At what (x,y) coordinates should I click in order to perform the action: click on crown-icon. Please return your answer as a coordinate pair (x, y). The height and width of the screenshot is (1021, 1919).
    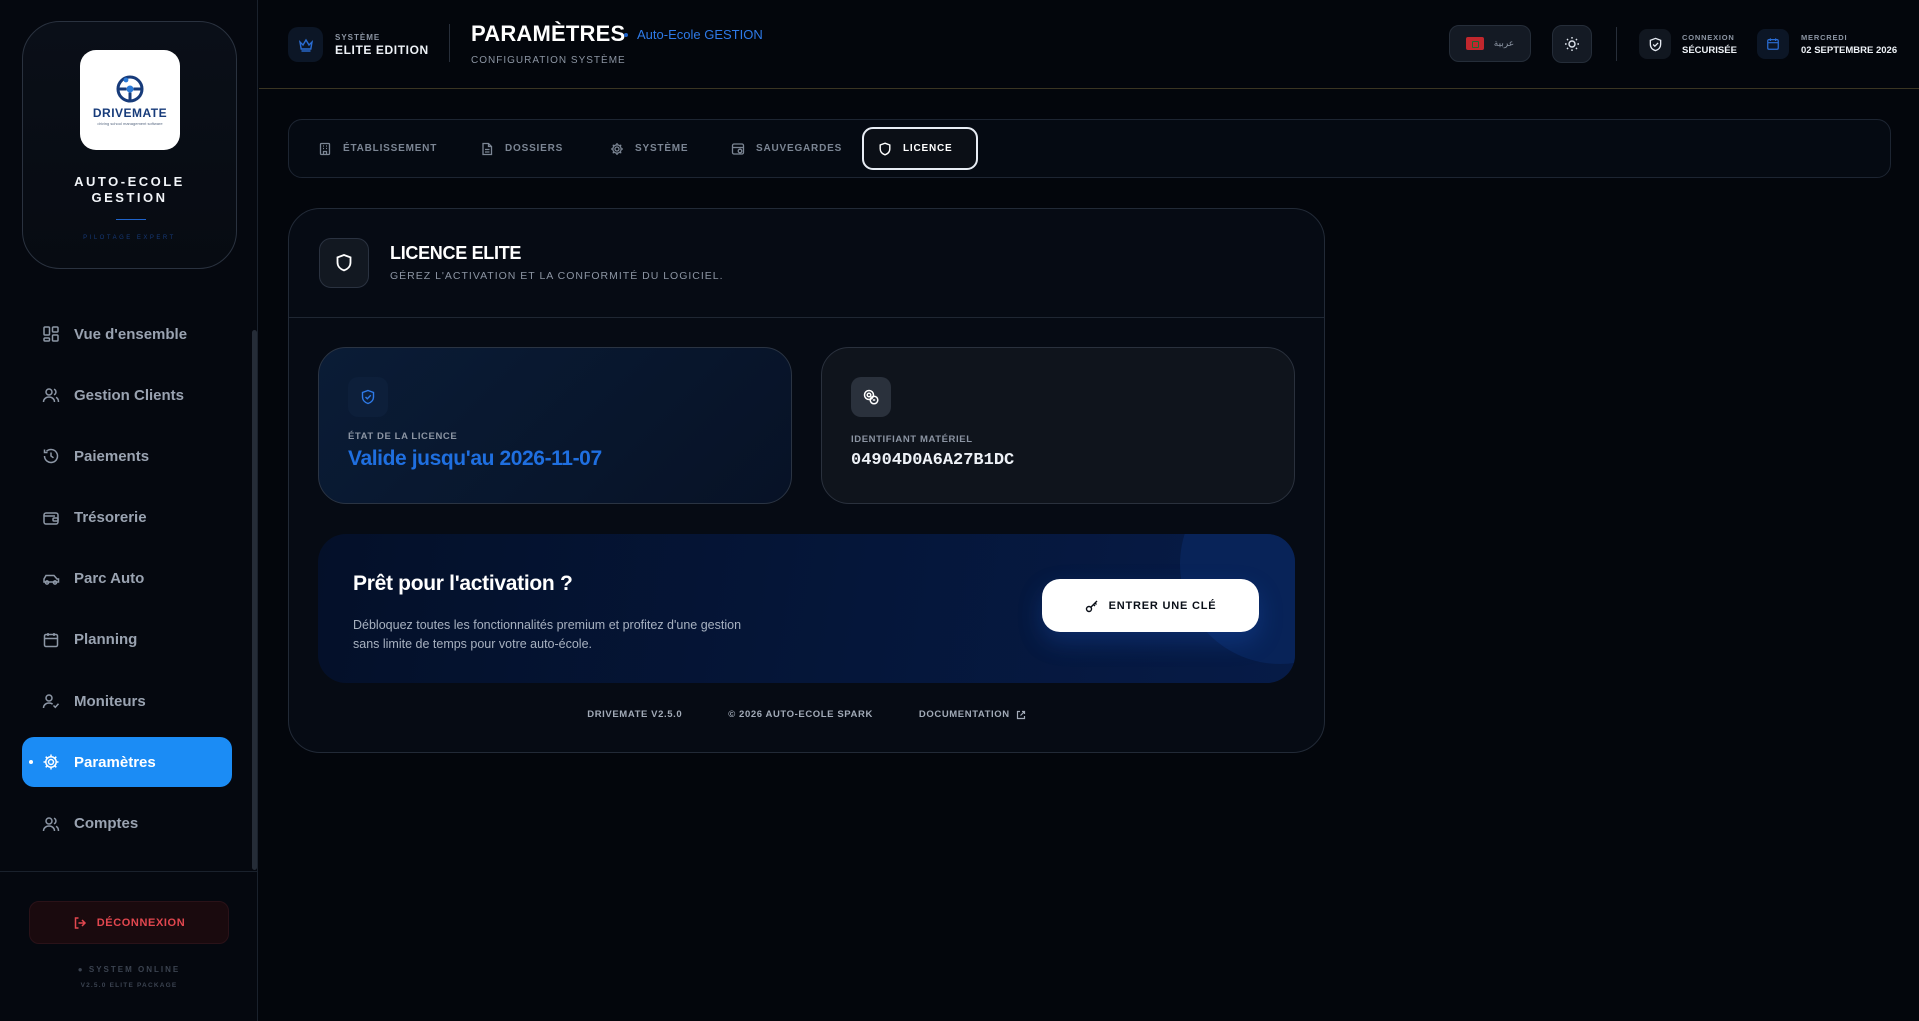
    Looking at the image, I should click on (305, 45).